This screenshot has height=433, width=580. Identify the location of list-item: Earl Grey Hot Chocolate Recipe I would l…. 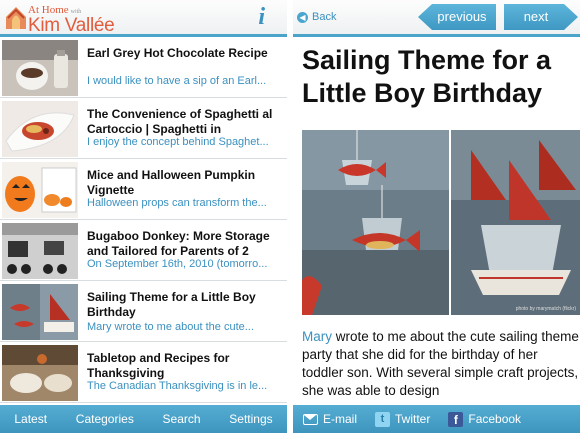
(143, 67).